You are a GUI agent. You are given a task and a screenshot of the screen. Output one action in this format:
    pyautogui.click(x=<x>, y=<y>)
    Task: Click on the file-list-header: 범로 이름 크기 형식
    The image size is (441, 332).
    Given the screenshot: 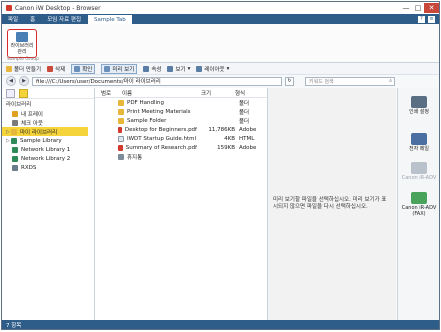 What is the action you would take?
    pyautogui.click(x=181, y=93)
    